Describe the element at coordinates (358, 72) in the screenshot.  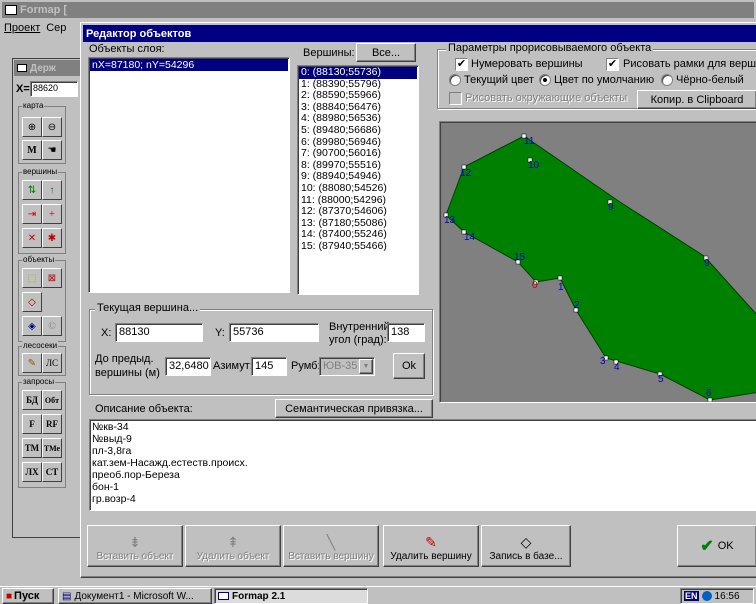
I see `vertex-list-item: 0: (88130;55736)` at that location.